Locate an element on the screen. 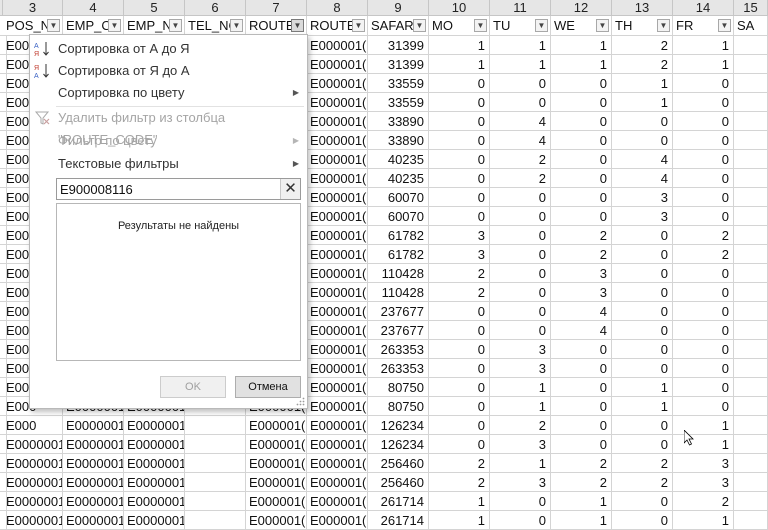 Image resolution: width=768 pixels, height=530 pixels. header-cell: TH ▼ is located at coordinates (642, 26).